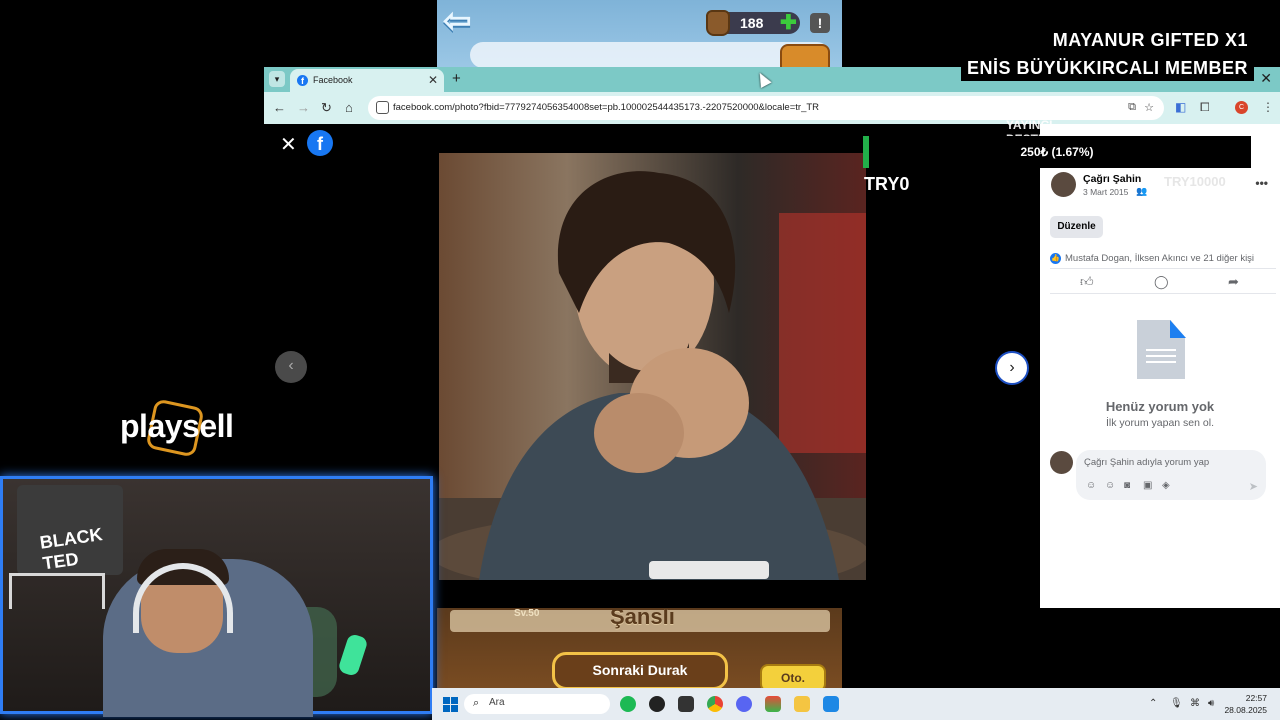 The width and height of the screenshot is (1280, 720). I want to click on comment-composer: ☺ ☺ ◙ ▣ ◈ ➤, so click(1171, 475).